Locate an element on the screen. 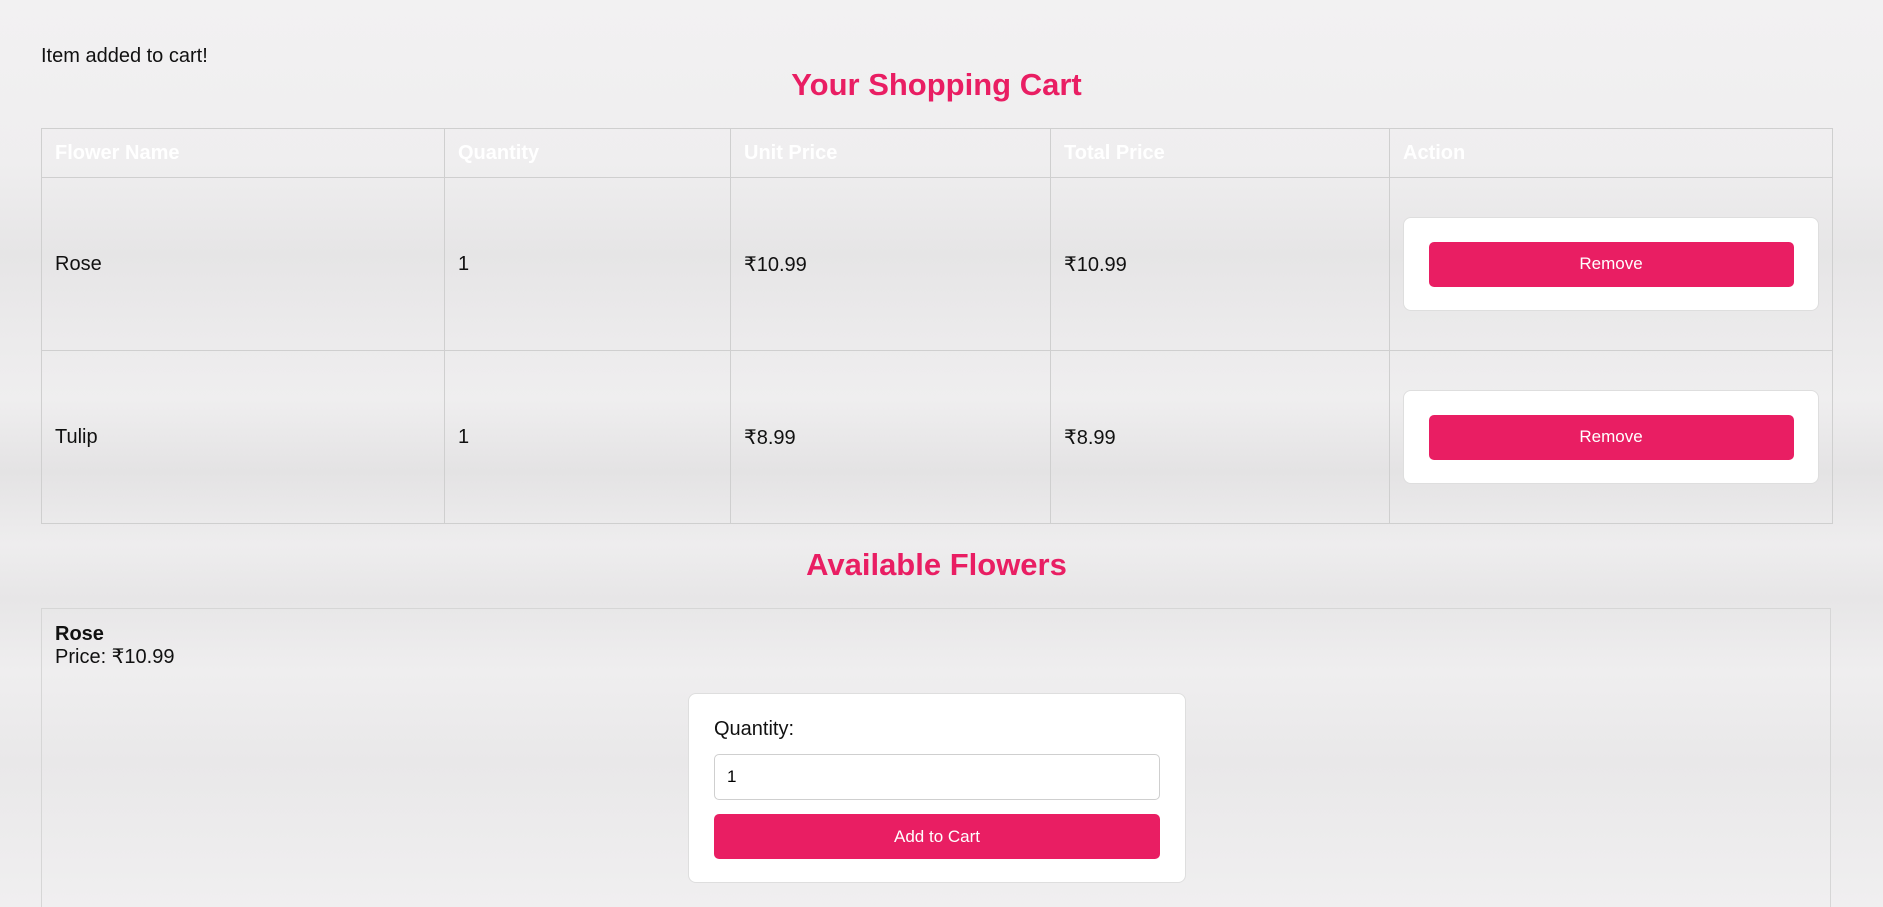 The height and width of the screenshot is (907, 1883). add-to-cart-form: Quantity: Add to Cart is located at coordinates (937, 788).